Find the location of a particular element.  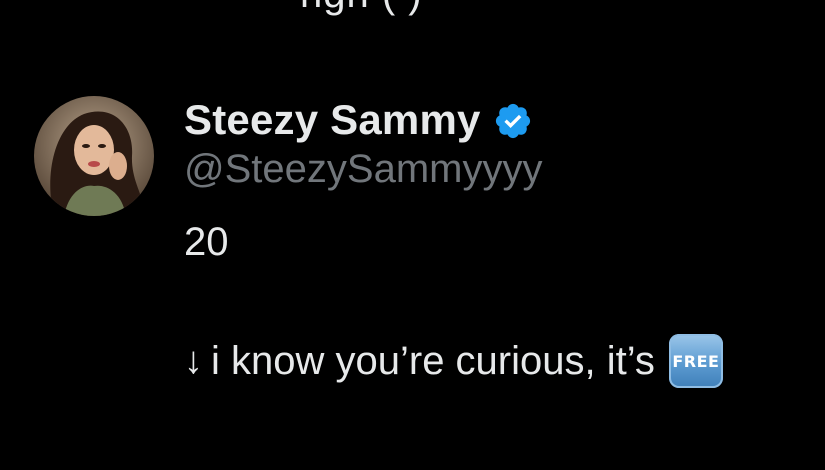

display-name: Steezy Sammy is located at coordinates (332, 120).